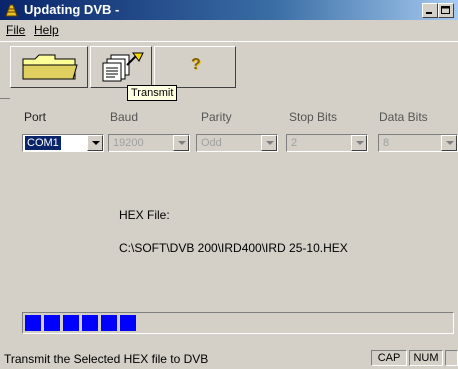 The image size is (458, 369). Describe the element at coordinates (15, 30) in the screenshot. I see `menu-file: File` at that location.